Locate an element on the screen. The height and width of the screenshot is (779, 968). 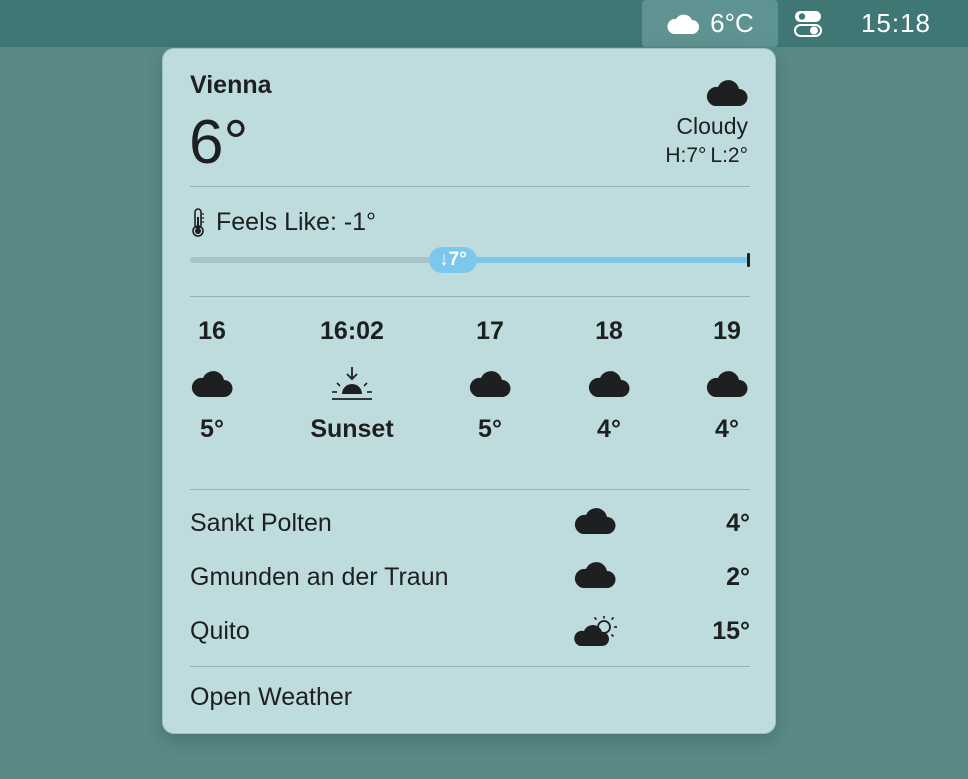
menubar-weather-item: 6°C is located at coordinates (710, 23).